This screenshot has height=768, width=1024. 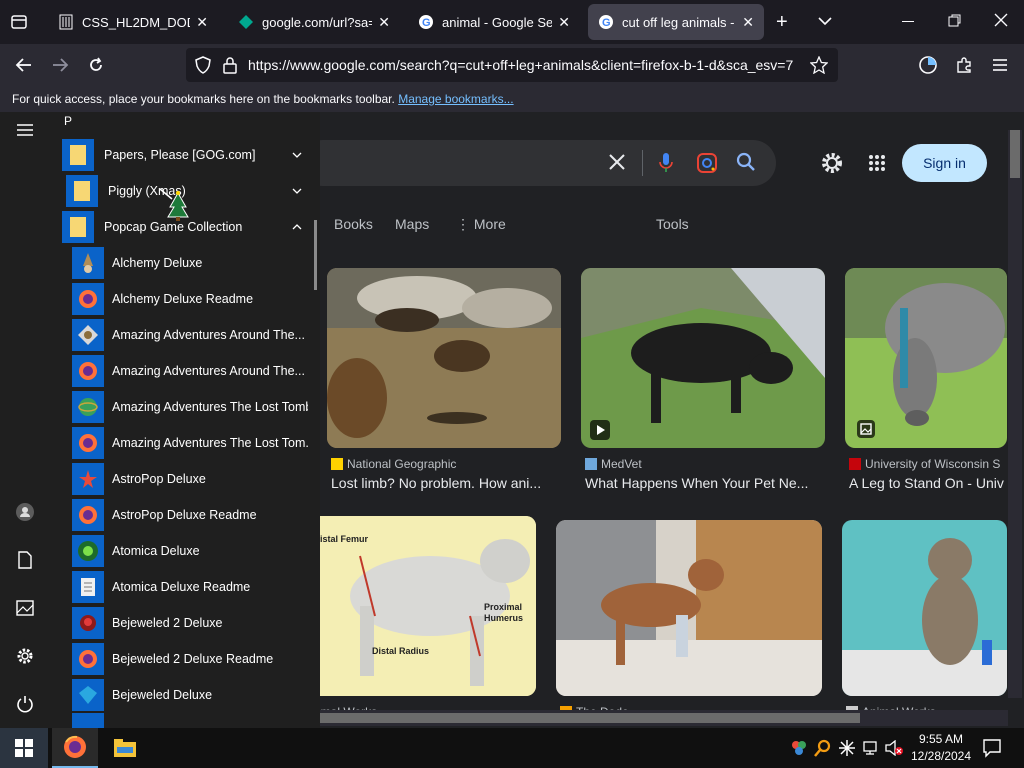 I want to click on app-alchemy-deluxe-readme: Alchemy Deluxe Readme, so click(x=190, y=299).